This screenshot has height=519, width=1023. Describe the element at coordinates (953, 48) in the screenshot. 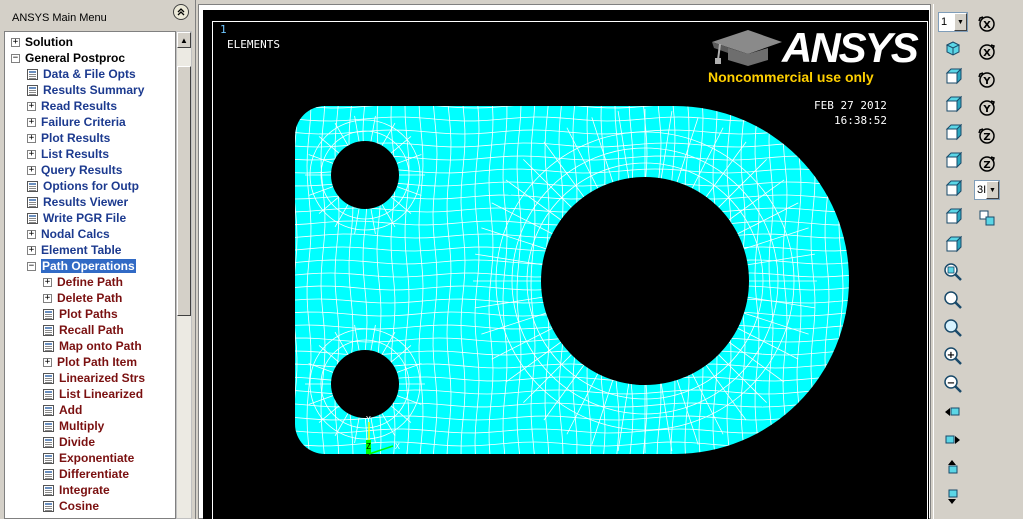

I see `iso-view-icon` at that location.